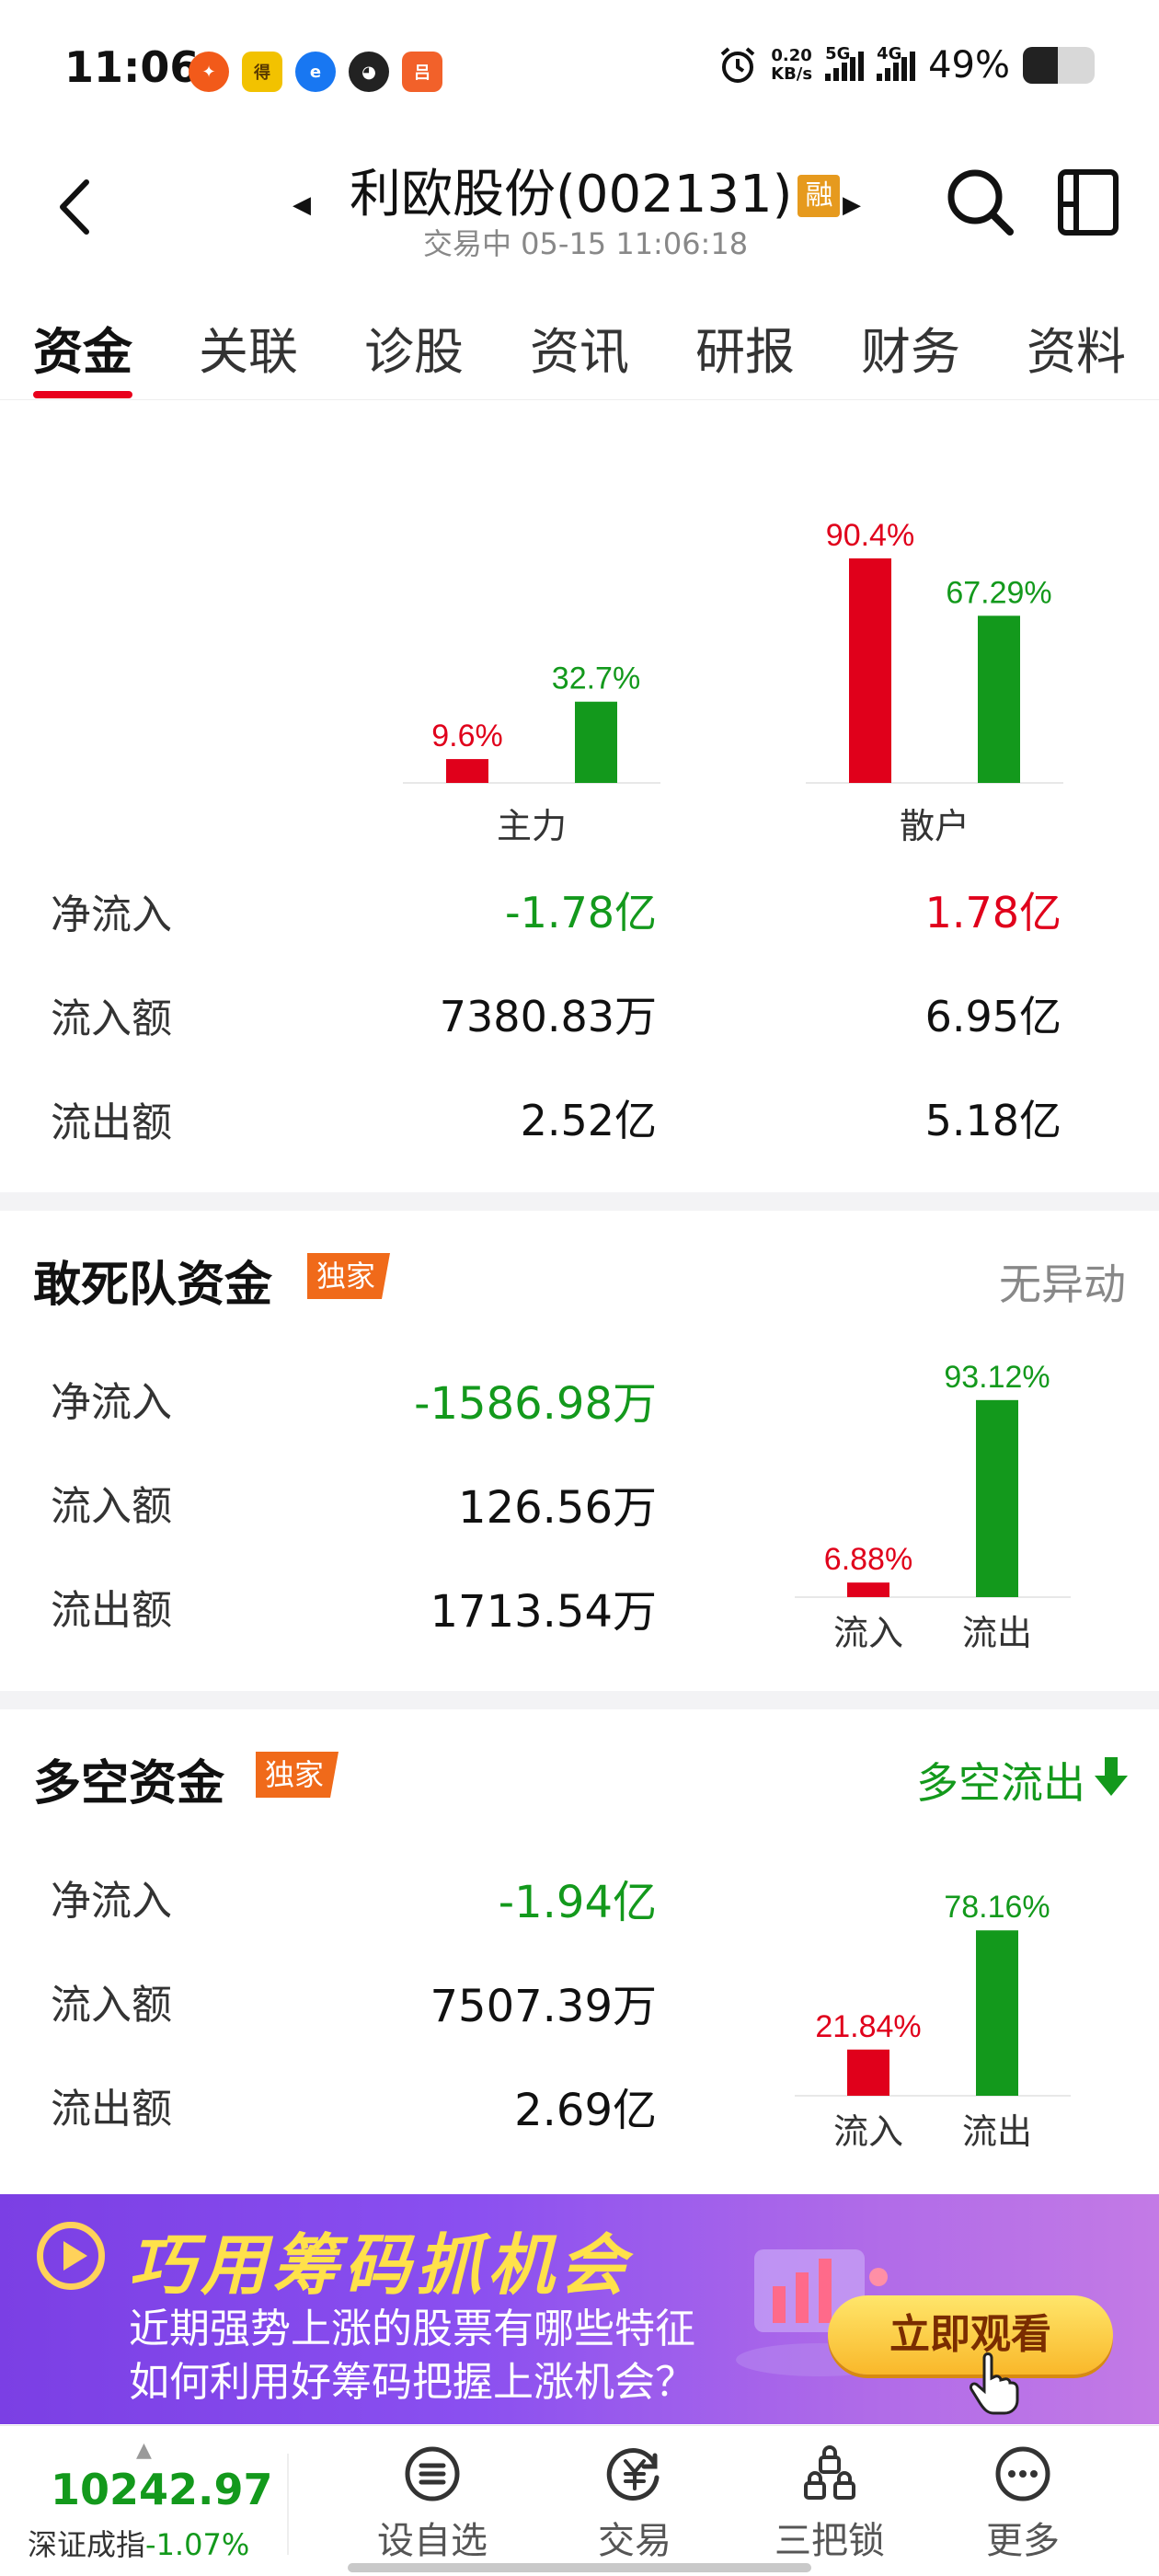  I want to click on arrow-down-icon, so click(1111, 1776).